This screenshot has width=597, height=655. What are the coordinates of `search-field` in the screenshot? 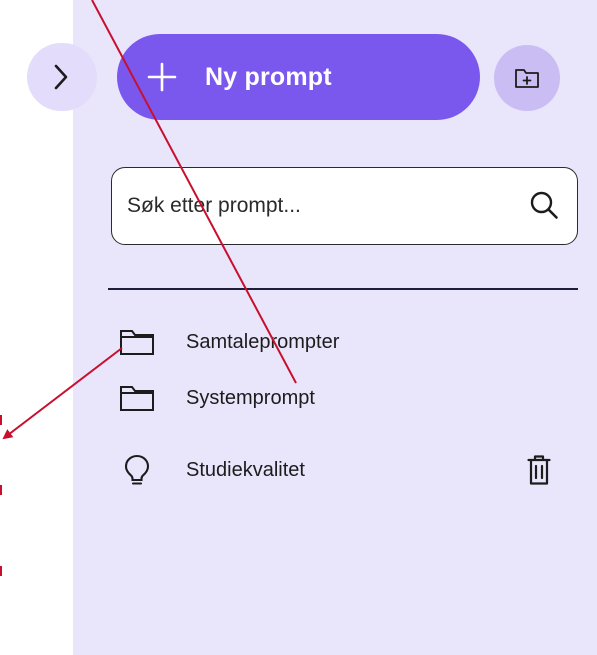 It's located at (344, 206).